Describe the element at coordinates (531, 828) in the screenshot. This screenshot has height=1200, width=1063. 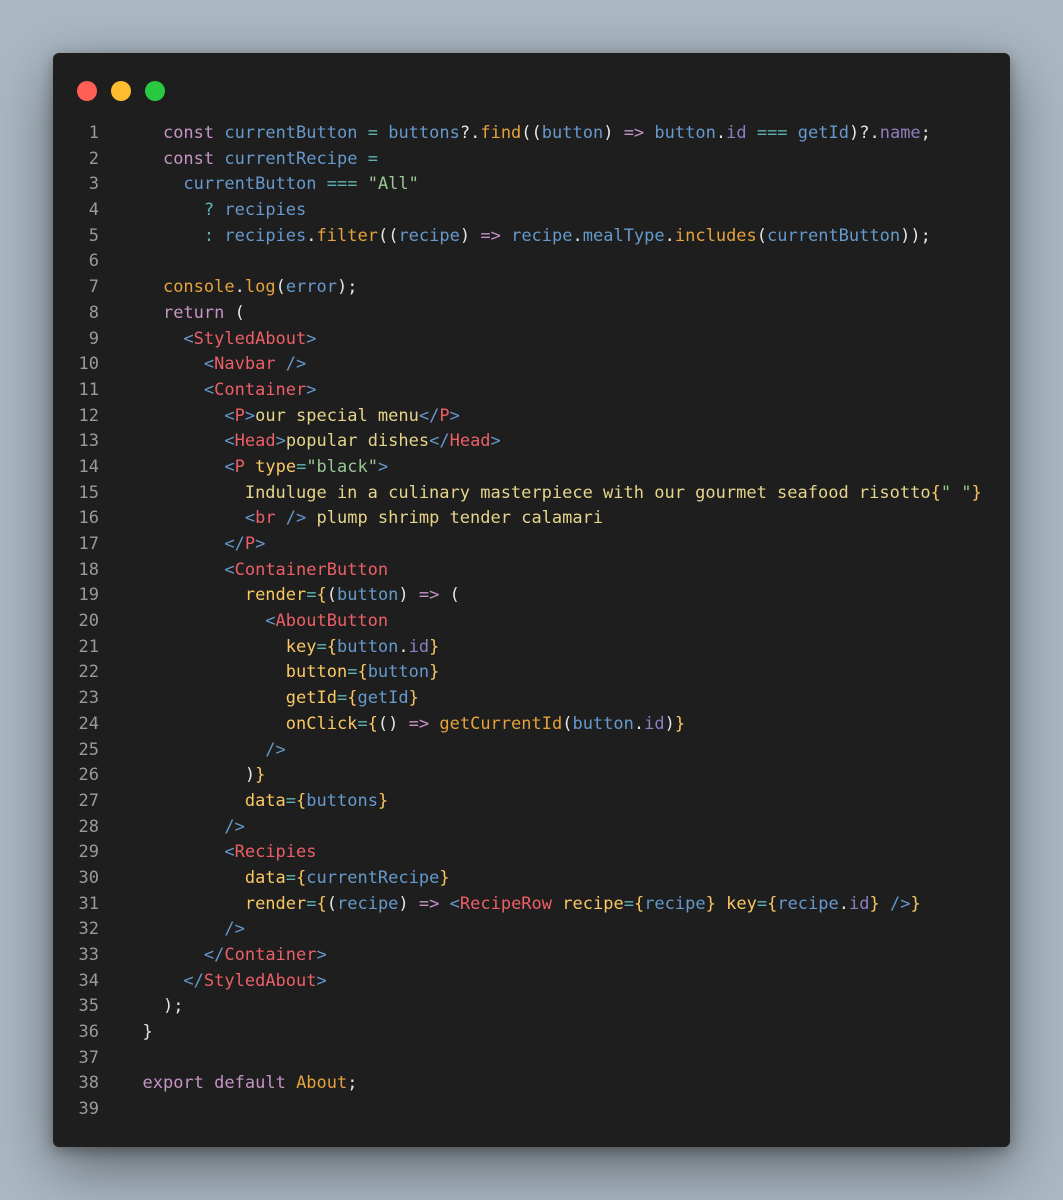
I see `code-line: 28 />` at that location.